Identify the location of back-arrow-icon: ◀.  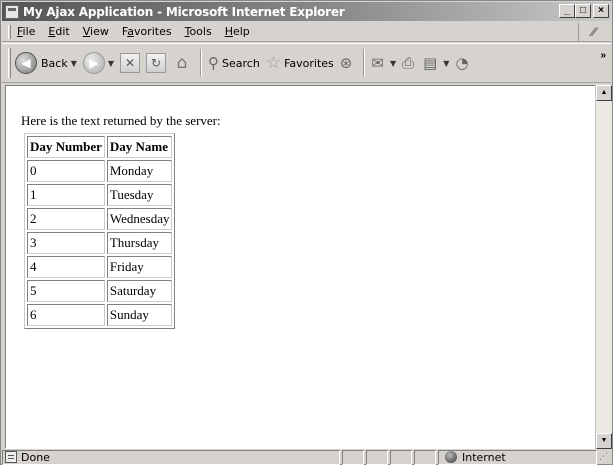
(26, 63).